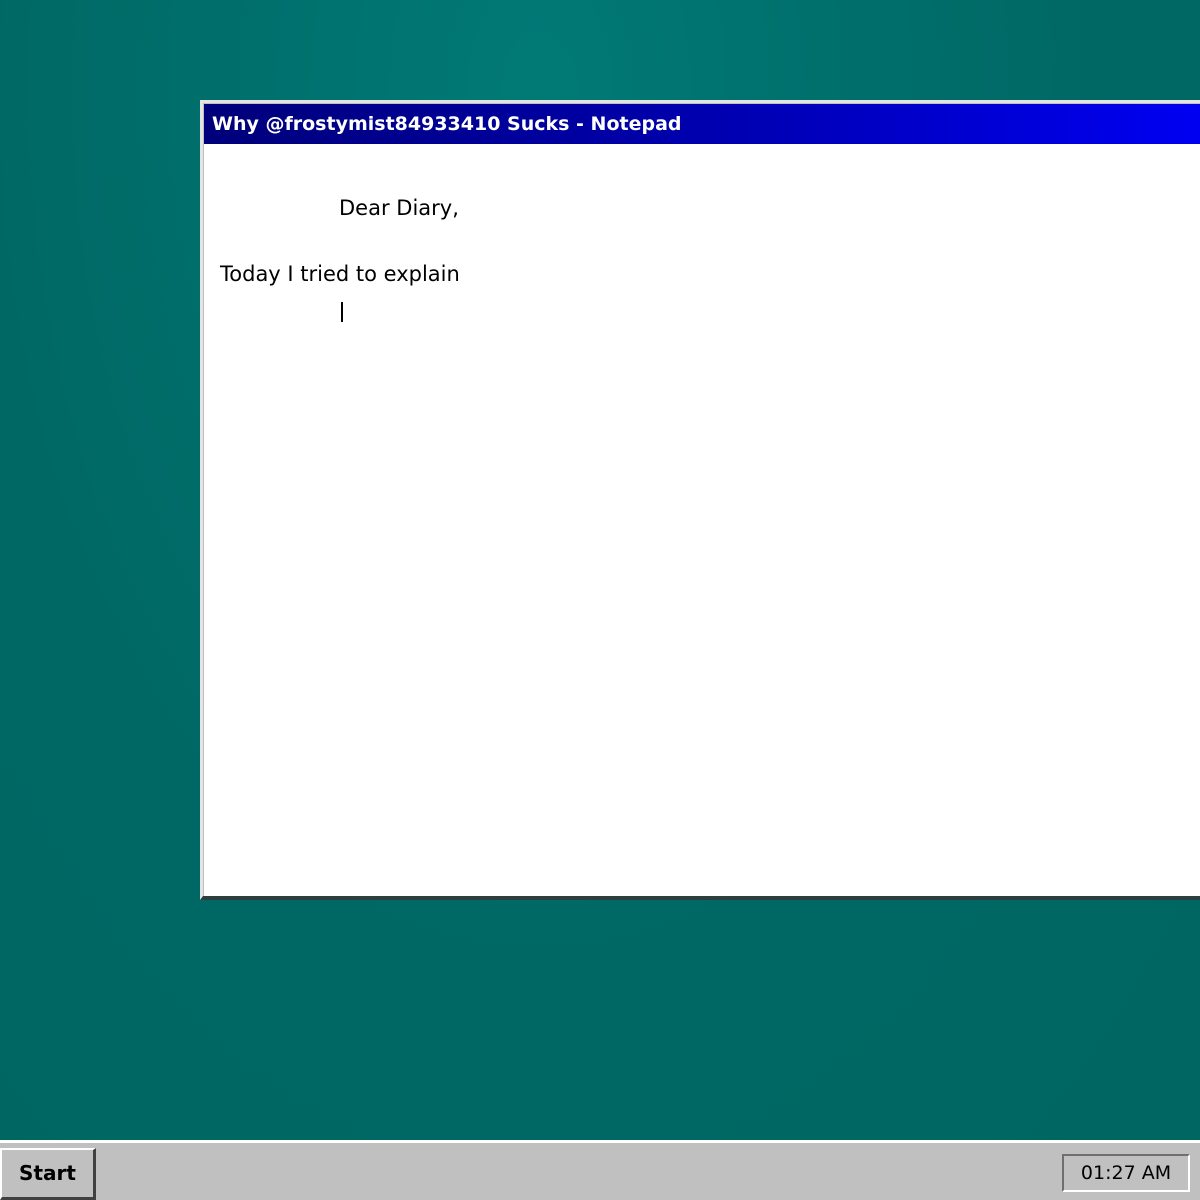  Describe the element at coordinates (1126, 1173) in the screenshot. I see `taskbar-clock: 01:27 AM` at that location.